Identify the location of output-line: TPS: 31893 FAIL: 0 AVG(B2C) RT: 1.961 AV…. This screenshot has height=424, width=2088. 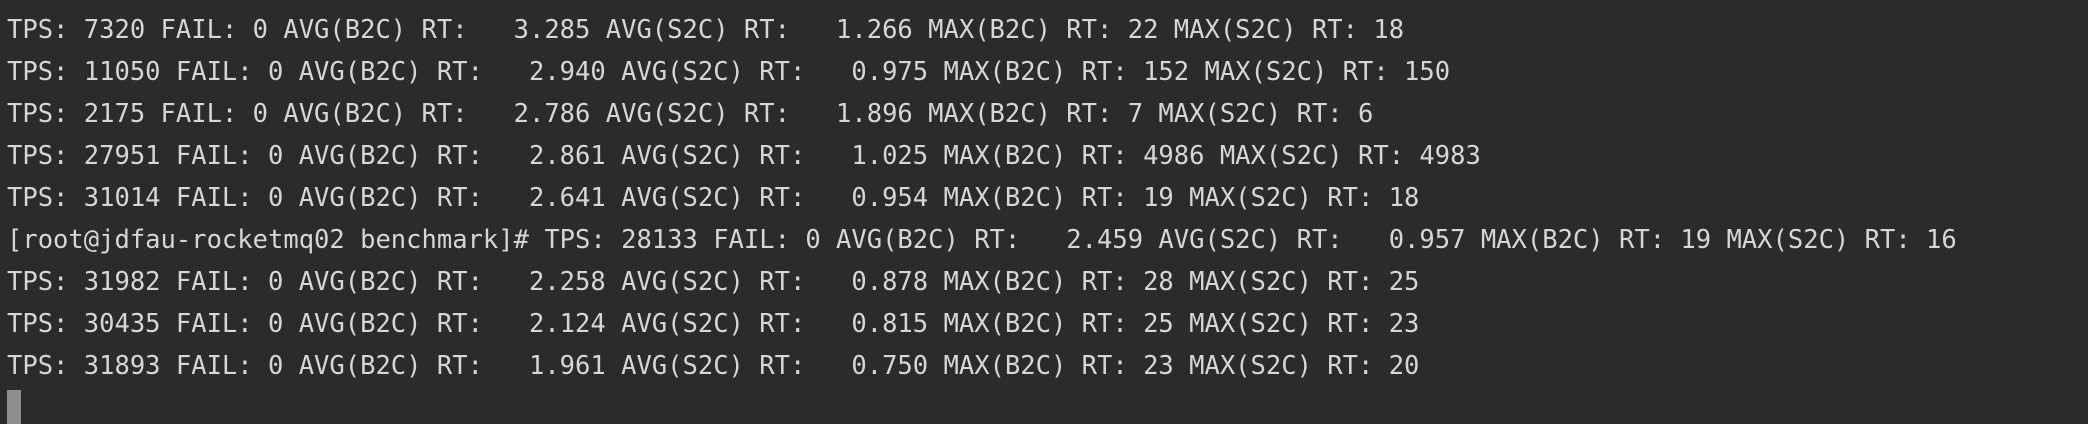
(713, 366).